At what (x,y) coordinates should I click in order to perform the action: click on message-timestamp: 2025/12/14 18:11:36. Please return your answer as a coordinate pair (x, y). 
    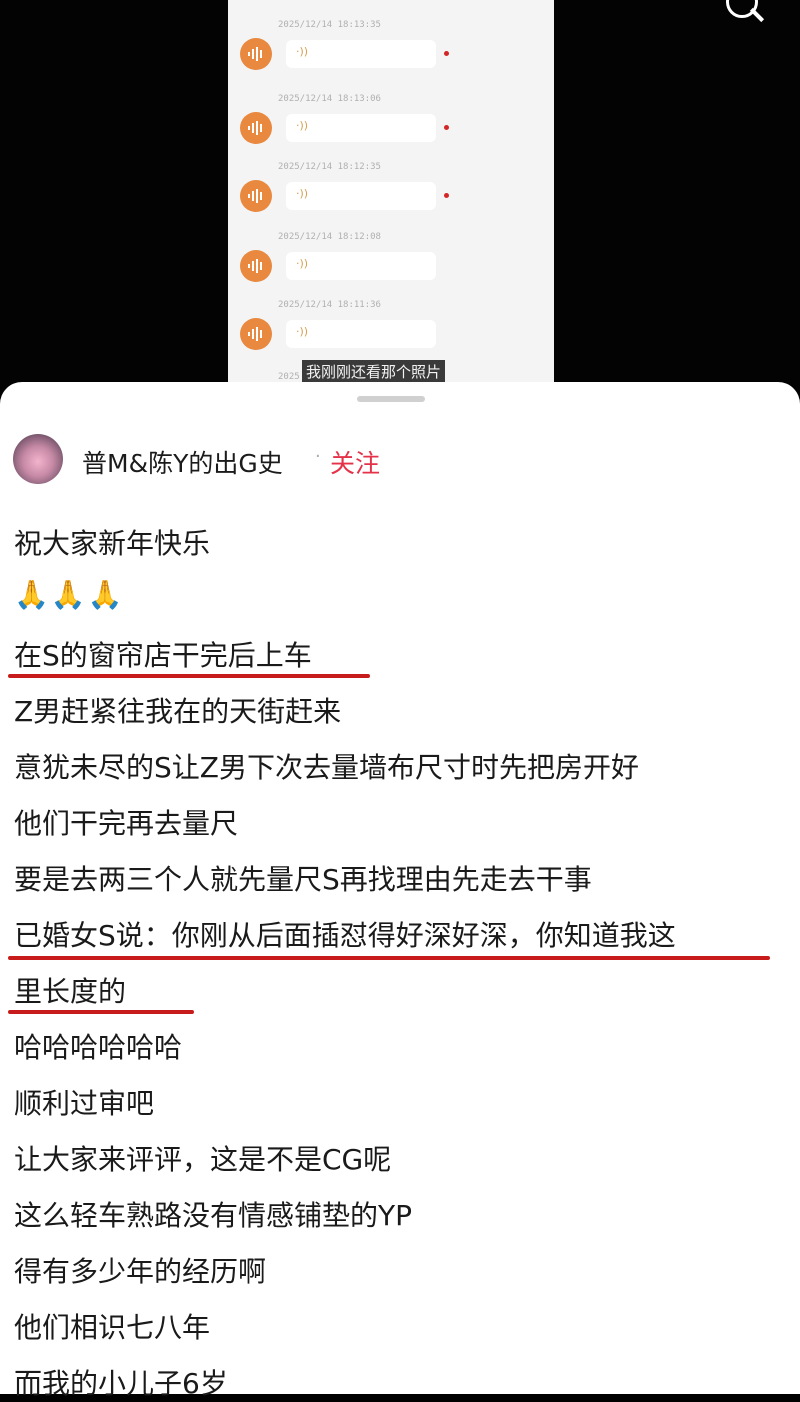
    Looking at the image, I should click on (329, 305).